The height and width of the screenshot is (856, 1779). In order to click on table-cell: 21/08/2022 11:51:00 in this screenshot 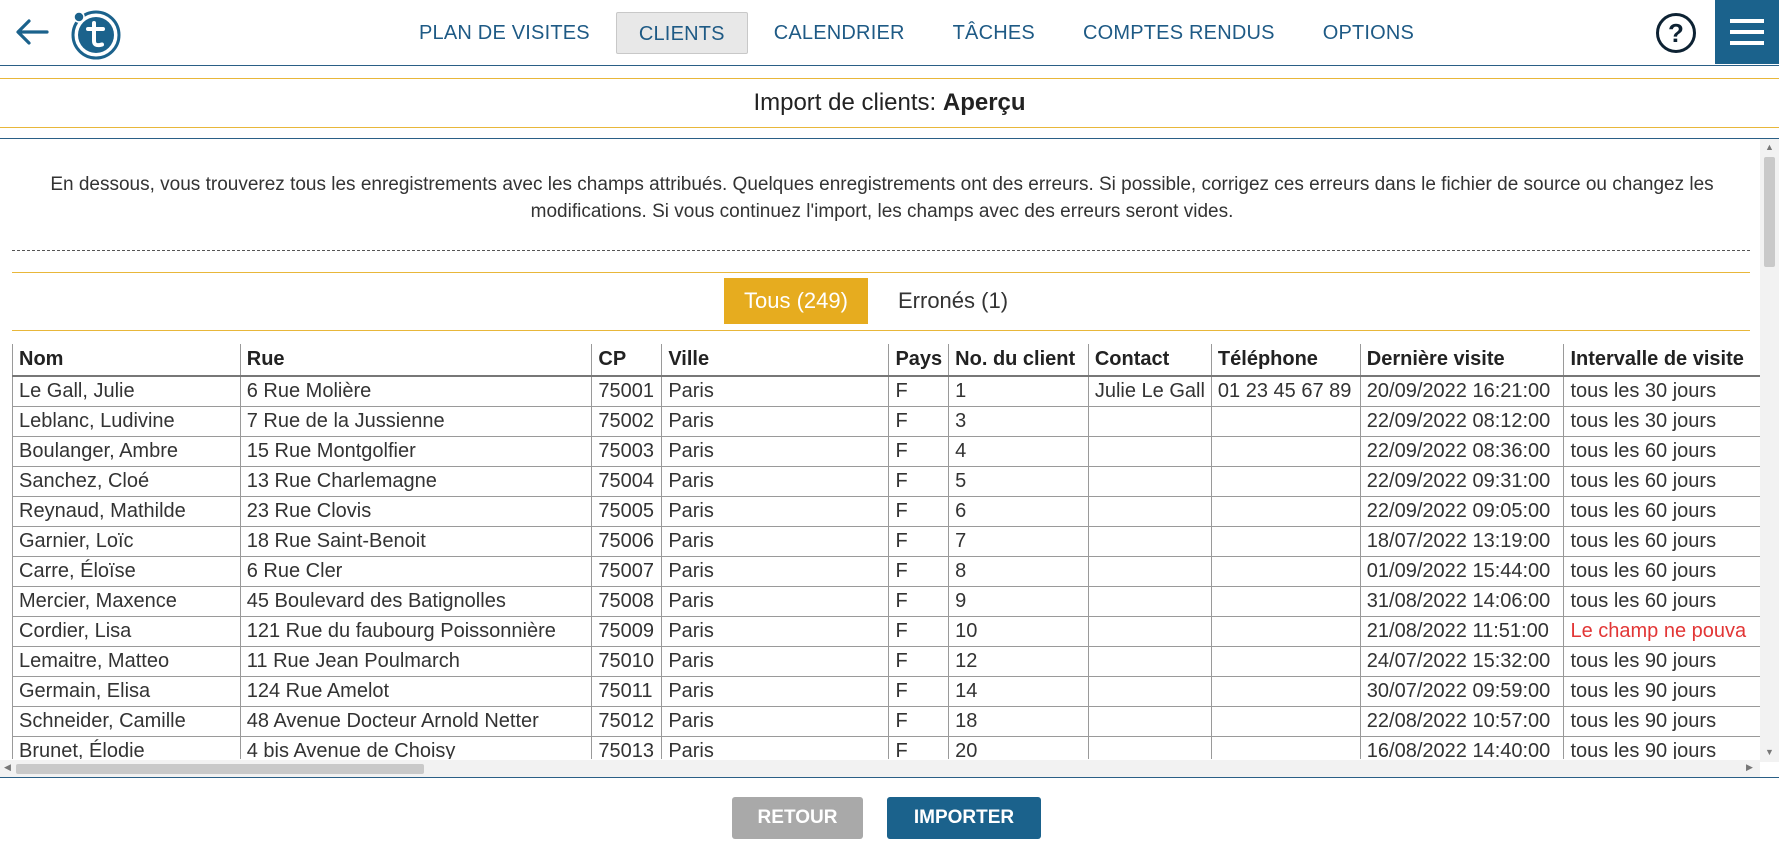, I will do `click(1462, 631)`.